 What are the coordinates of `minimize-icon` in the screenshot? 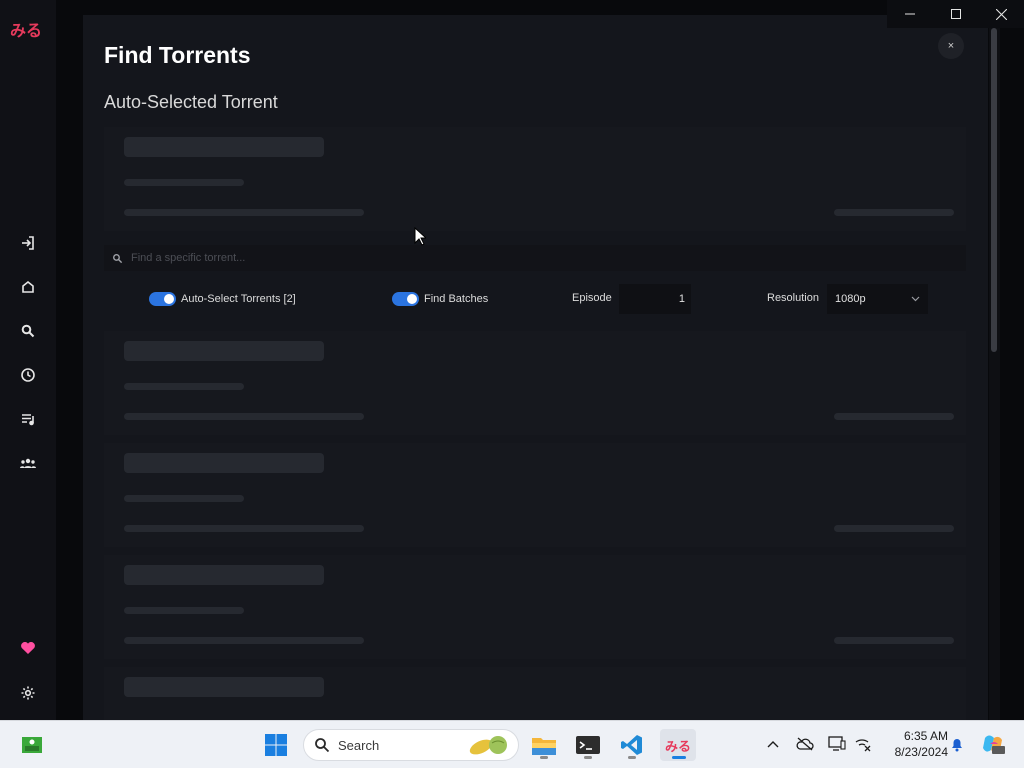 It's located at (909, 14).